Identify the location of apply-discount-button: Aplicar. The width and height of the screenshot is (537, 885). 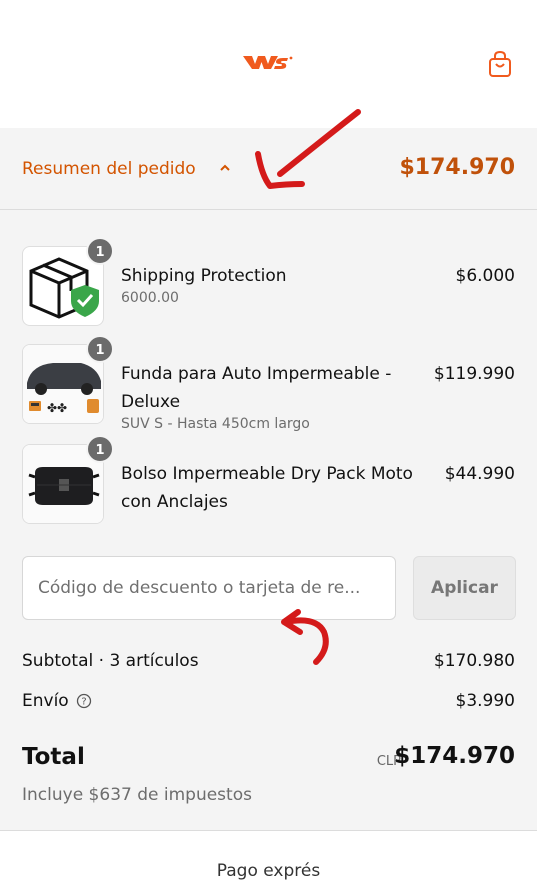
(464, 588).